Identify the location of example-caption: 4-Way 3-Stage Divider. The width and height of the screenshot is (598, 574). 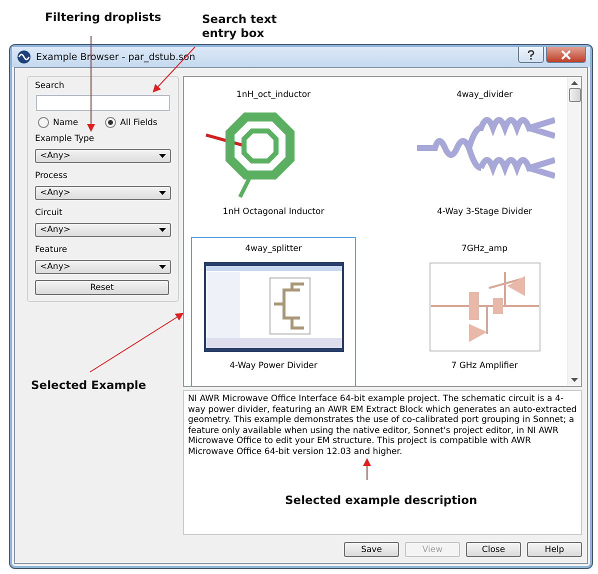
(484, 212).